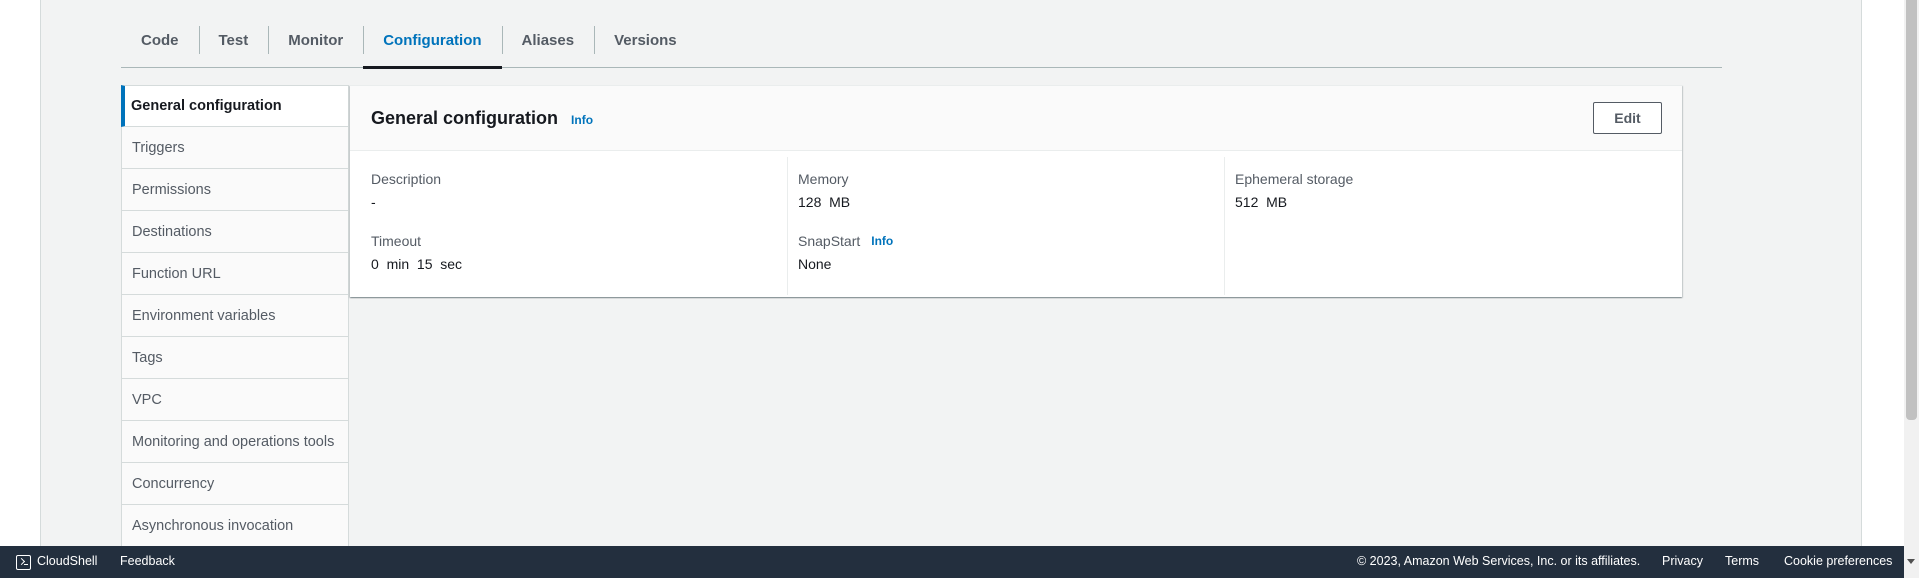 The width and height of the screenshot is (1919, 578). Describe the element at coordinates (1011, 190) in the screenshot. I see `memory-field: Memory 128 MB` at that location.